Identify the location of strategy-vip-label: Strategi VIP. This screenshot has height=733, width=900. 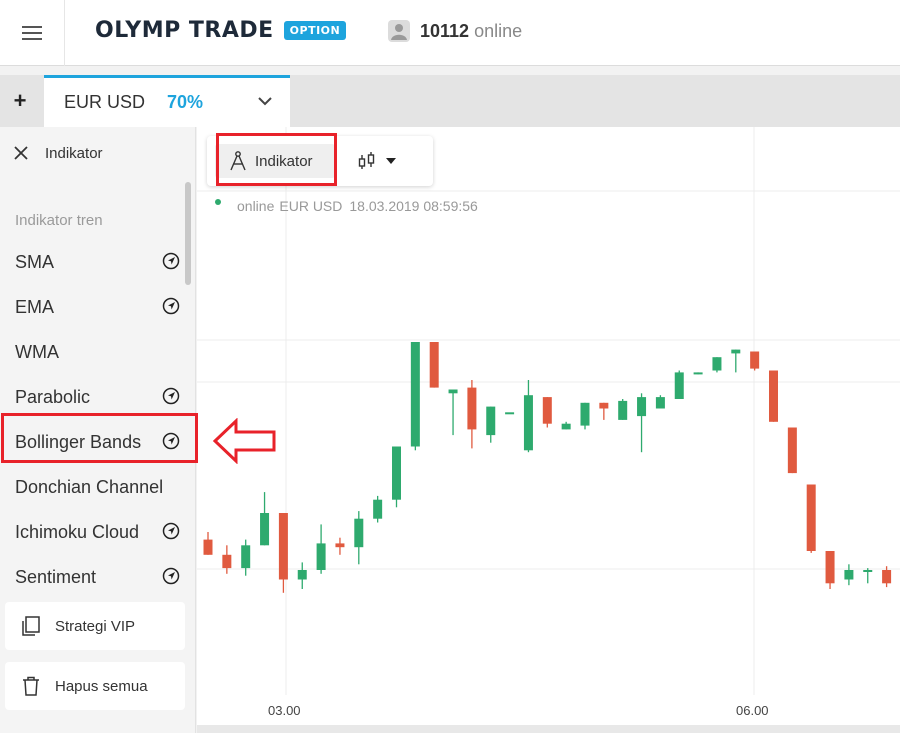
(95, 626).